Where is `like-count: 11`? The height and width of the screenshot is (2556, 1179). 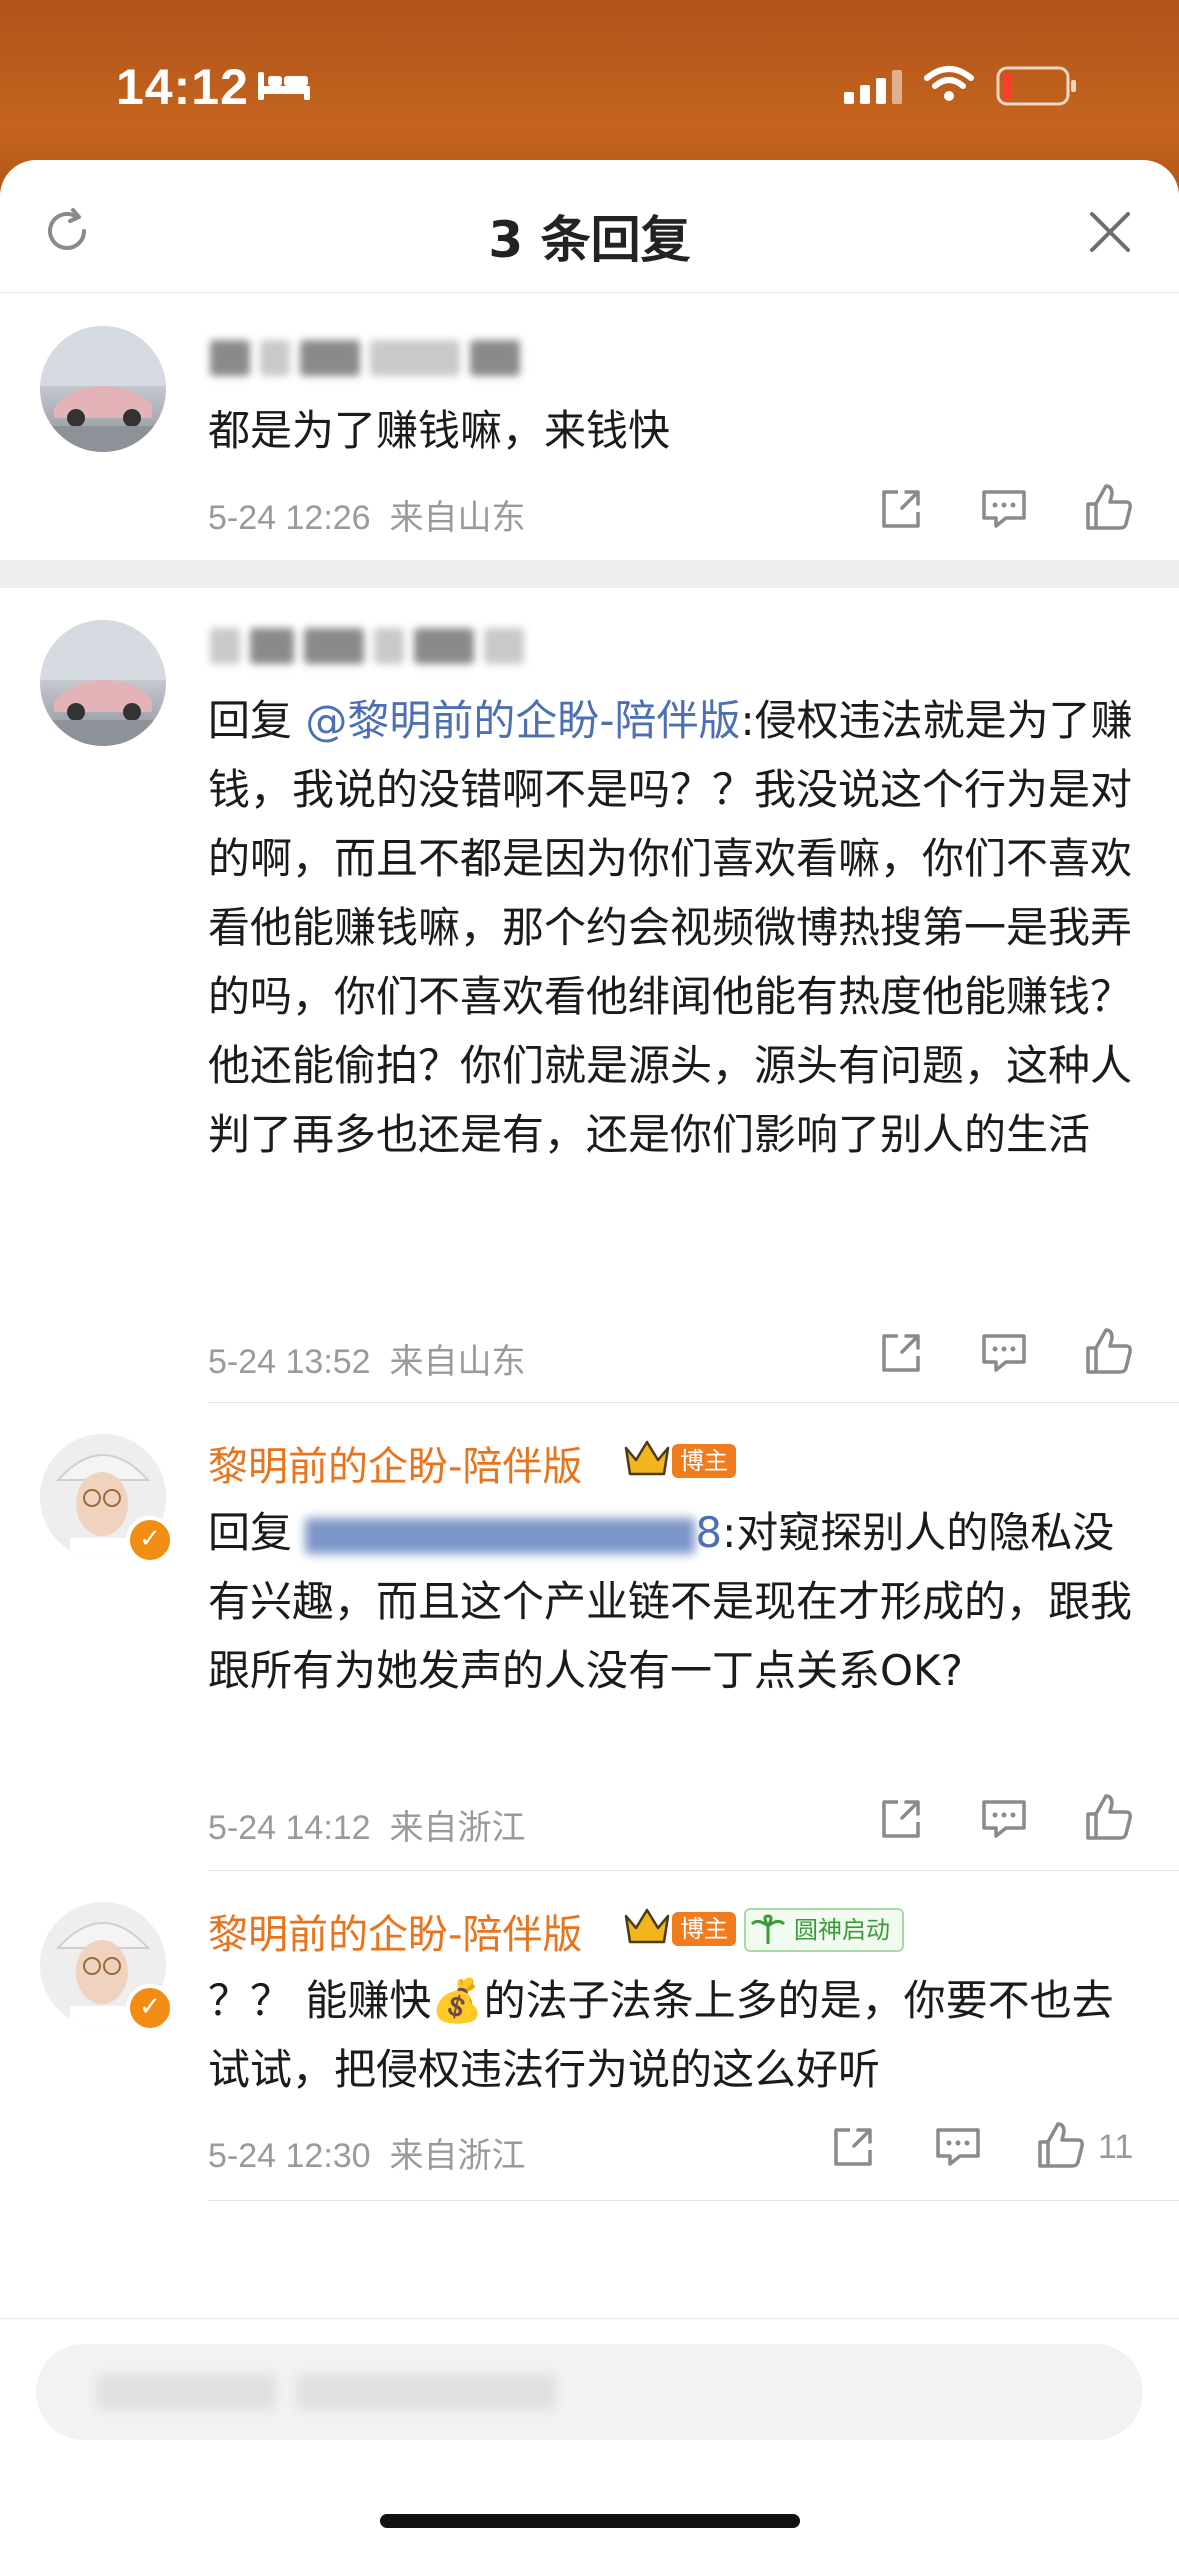
like-count: 11 is located at coordinates (1116, 2147).